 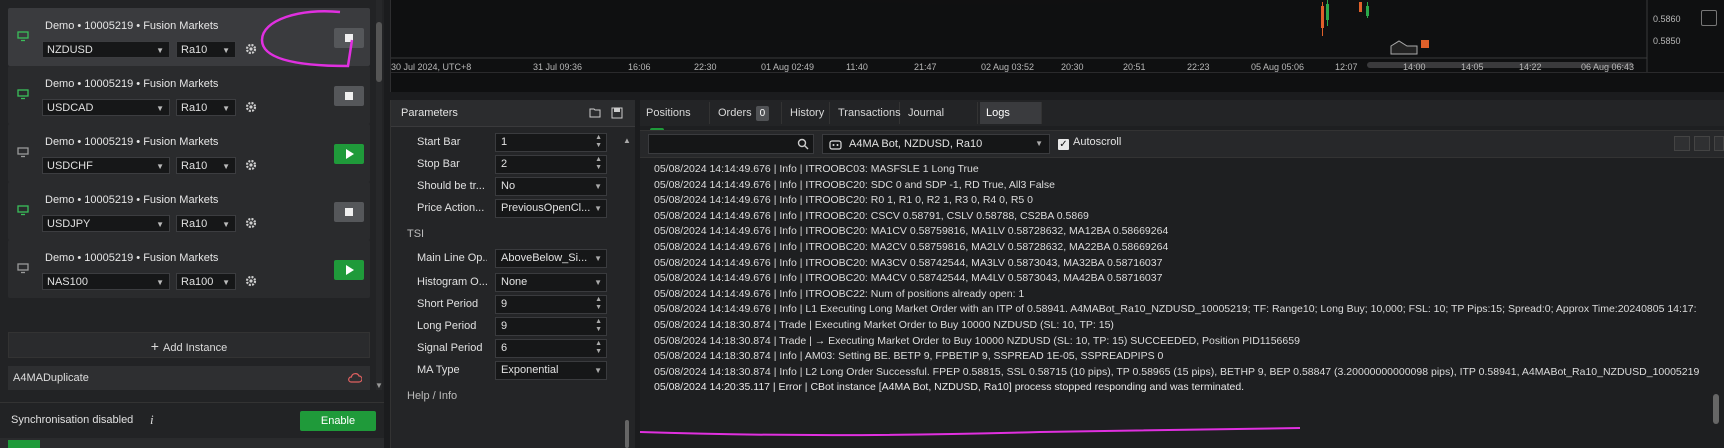 What do you see at coordinates (450, 348) in the screenshot?
I see `parameter-label: Signal Period` at bounding box center [450, 348].